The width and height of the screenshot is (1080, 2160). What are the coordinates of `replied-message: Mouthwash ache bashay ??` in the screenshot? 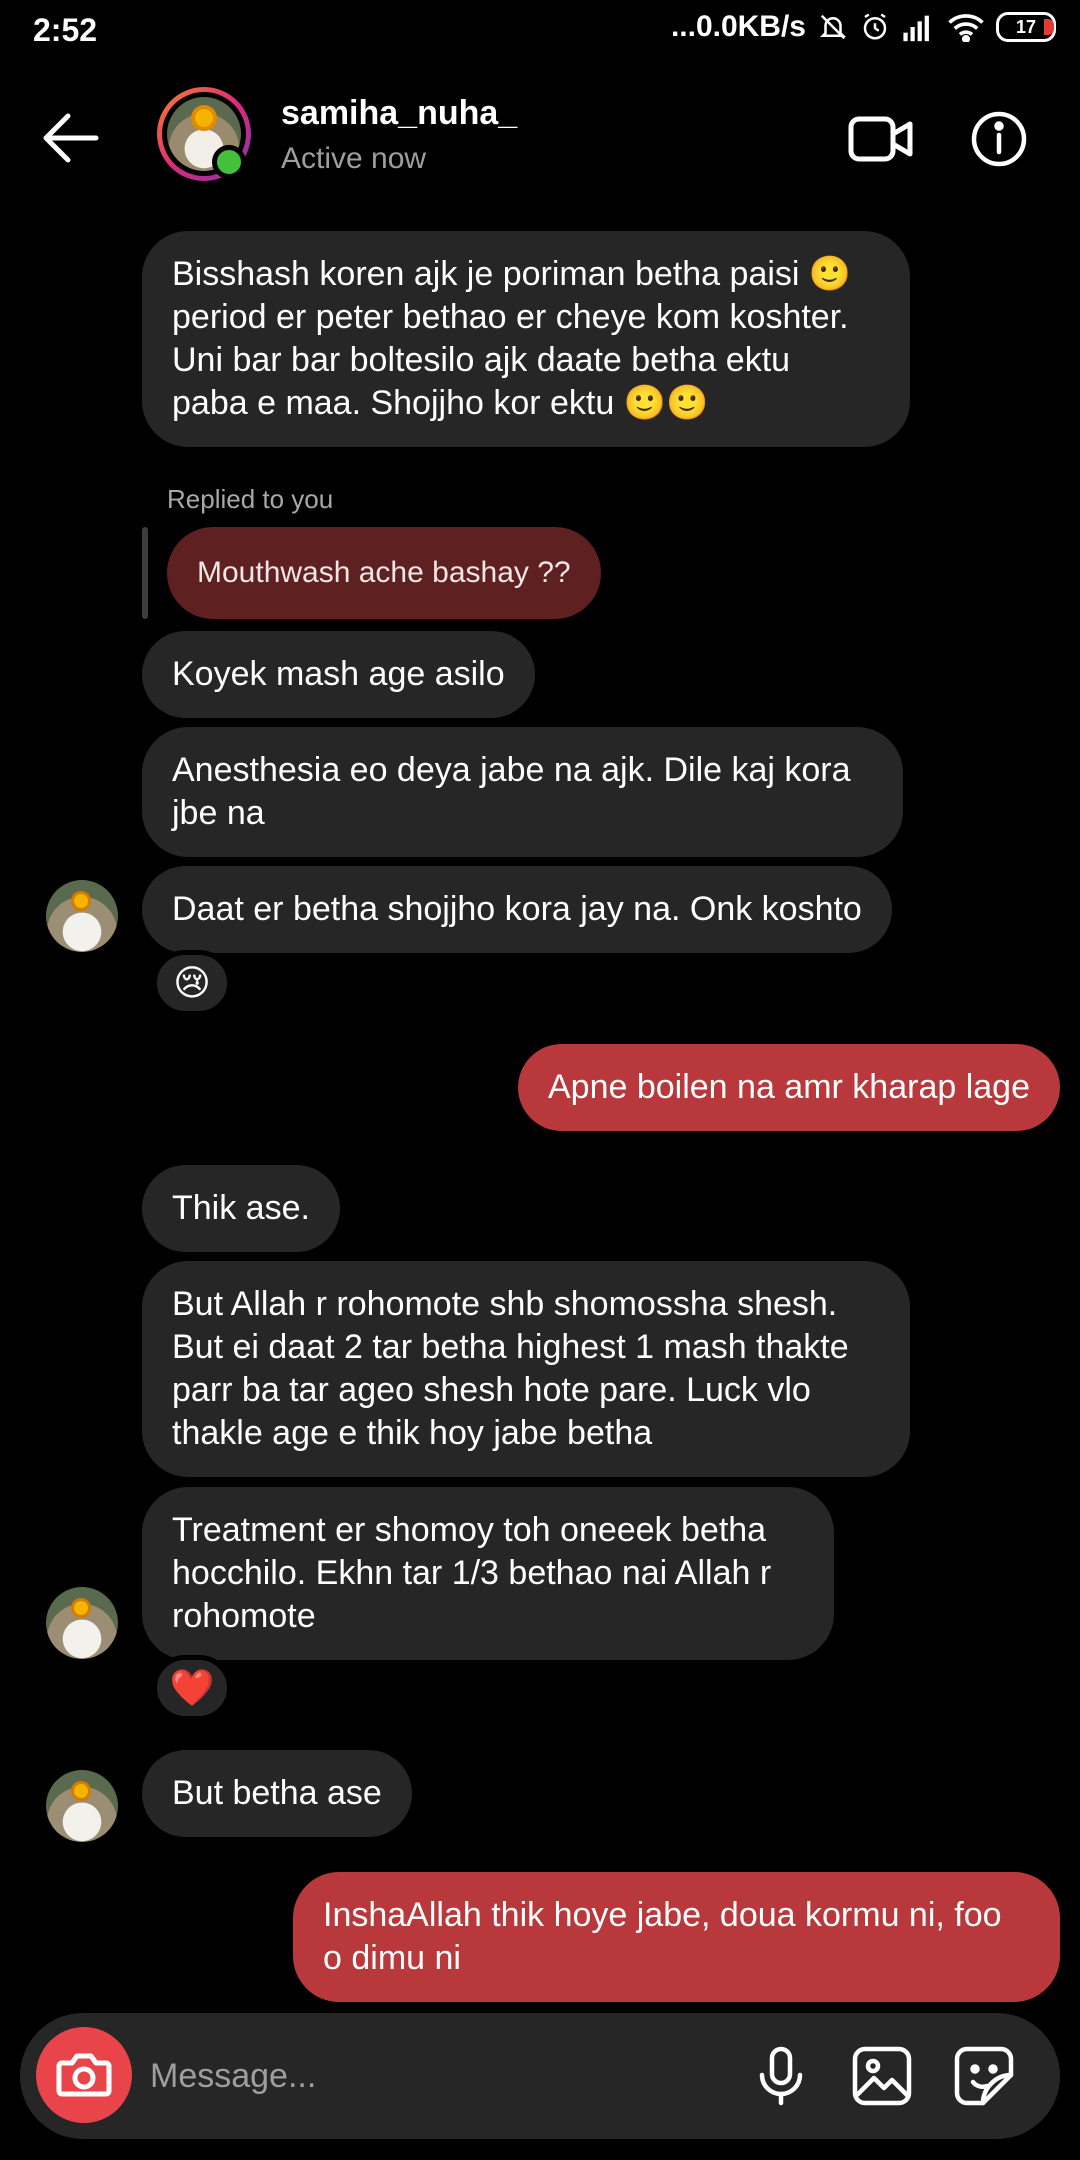 It's located at (384, 573).